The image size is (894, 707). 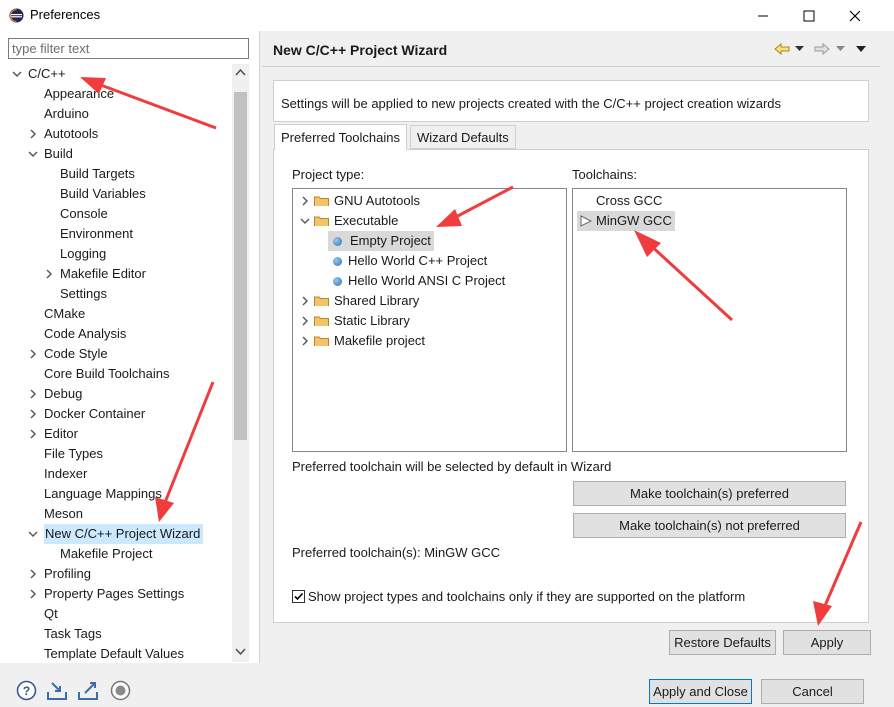 What do you see at coordinates (120, 174) in the screenshot?
I see `tree-item: Build Targets` at bounding box center [120, 174].